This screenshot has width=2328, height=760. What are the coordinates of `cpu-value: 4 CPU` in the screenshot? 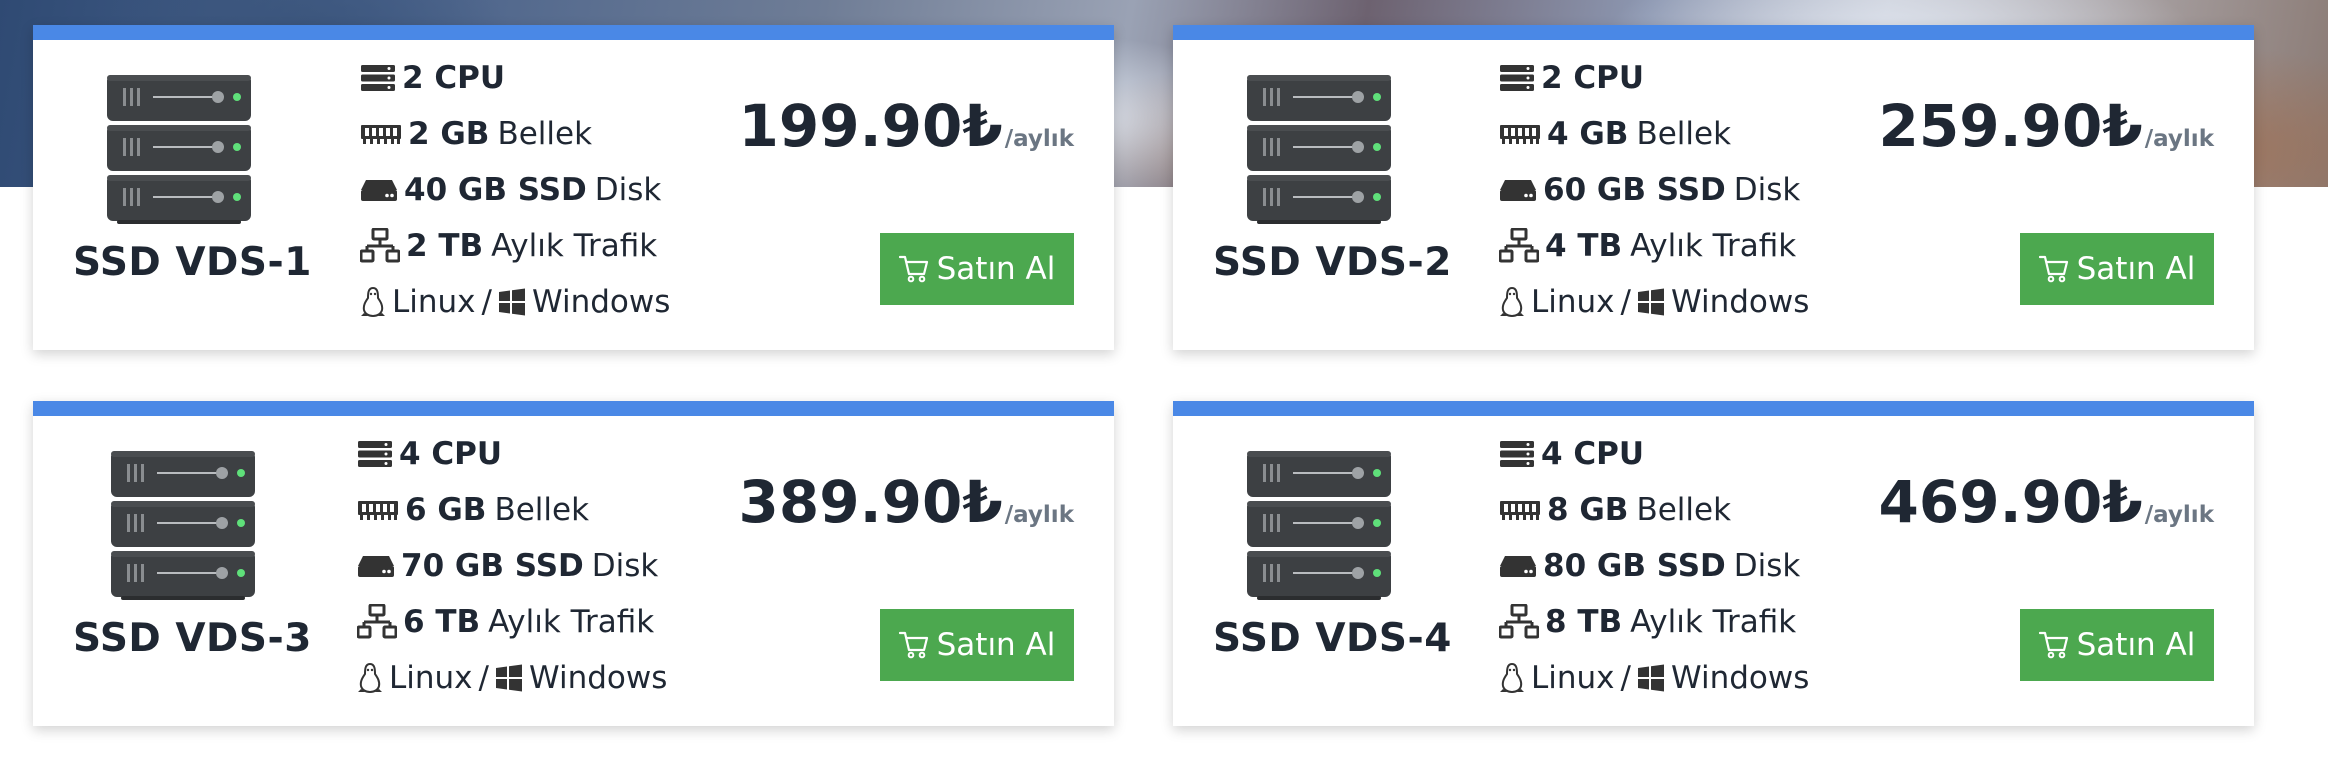 It's located at (1593, 454).